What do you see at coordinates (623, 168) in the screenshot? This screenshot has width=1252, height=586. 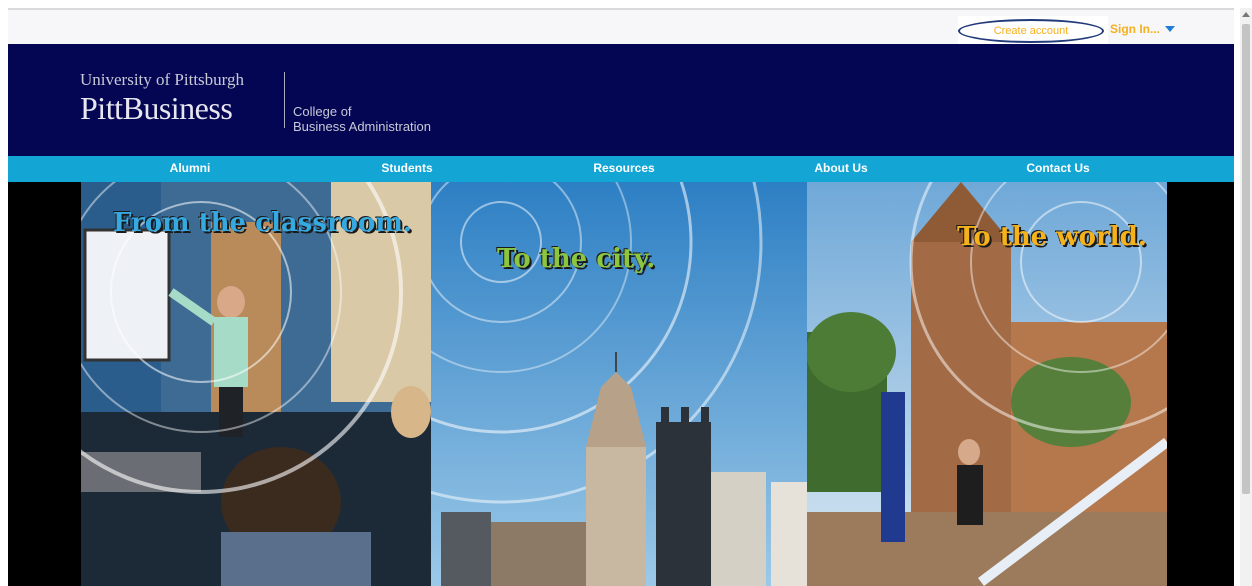 I see `nav-item-resources: Resources` at bounding box center [623, 168].